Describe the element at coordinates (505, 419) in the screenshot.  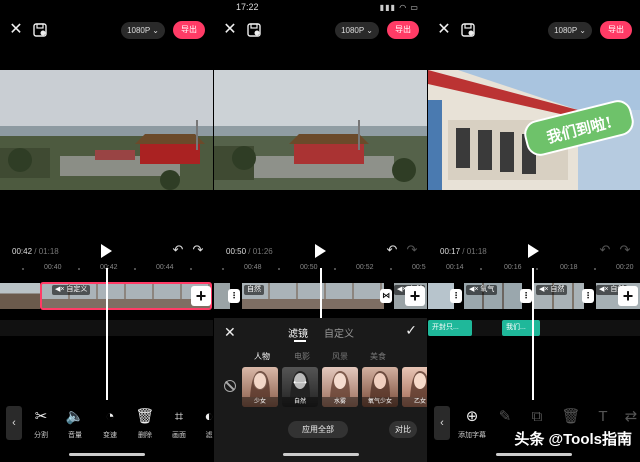
I see `tool-edit: ✎` at that location.